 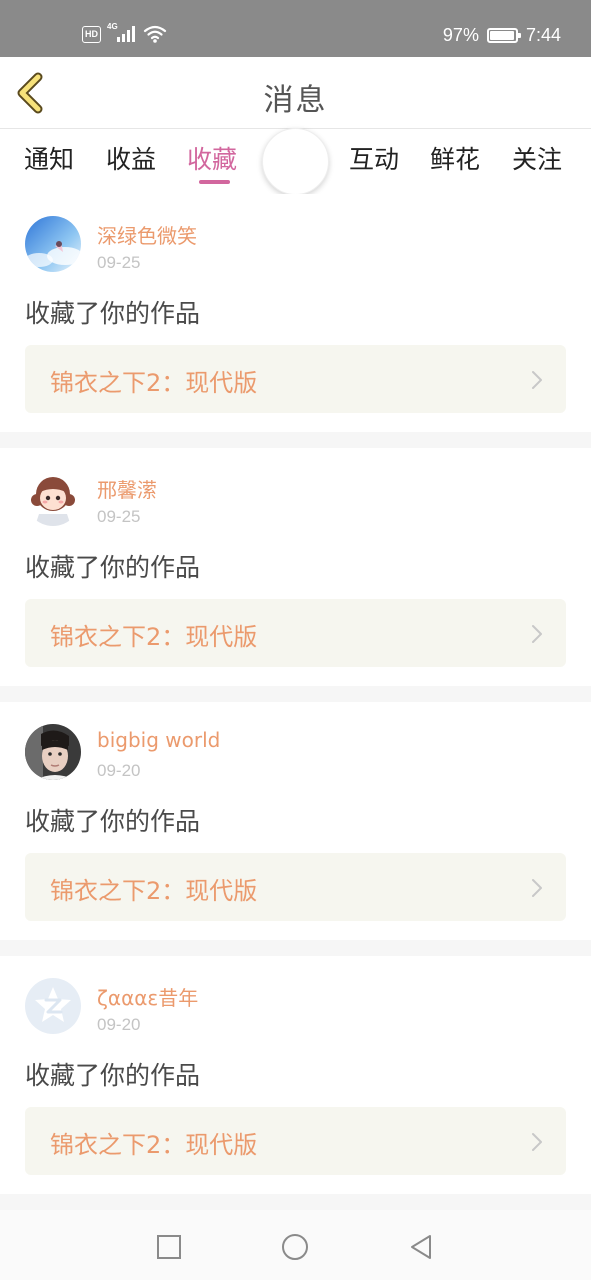 I want to click on network-type: 4G, so click(x=112, y=26).